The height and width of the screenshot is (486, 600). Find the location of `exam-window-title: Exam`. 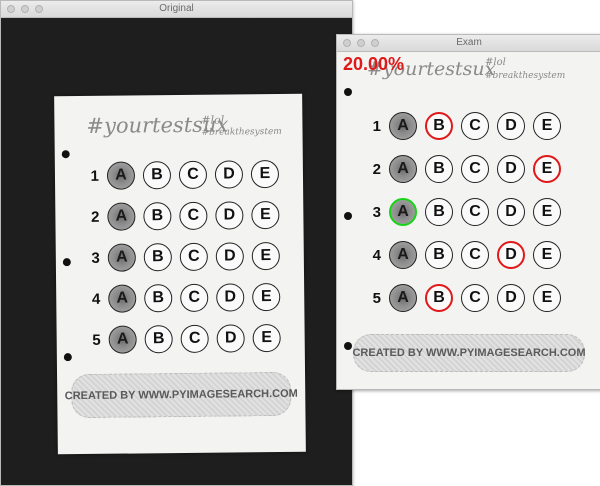

exam-window-title: Exam is located at coordinates (469, 42).